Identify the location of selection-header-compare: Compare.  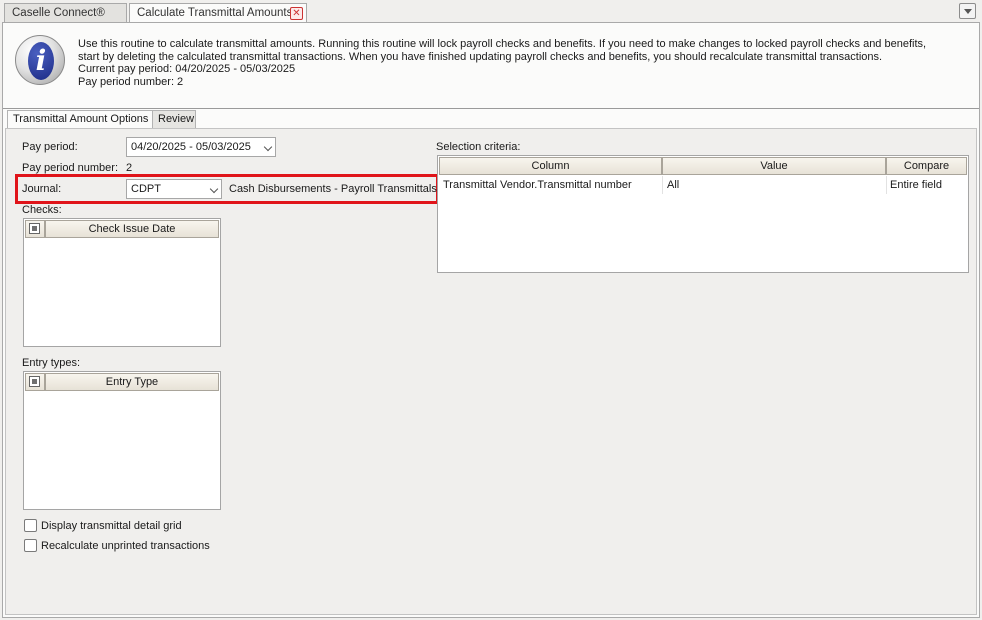
(926, 166).